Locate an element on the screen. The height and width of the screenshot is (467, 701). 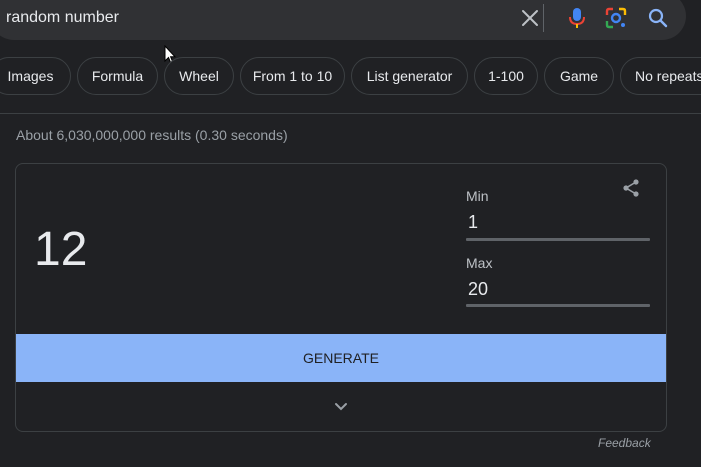
random-result: 12 is located at coordinates (61, 249).